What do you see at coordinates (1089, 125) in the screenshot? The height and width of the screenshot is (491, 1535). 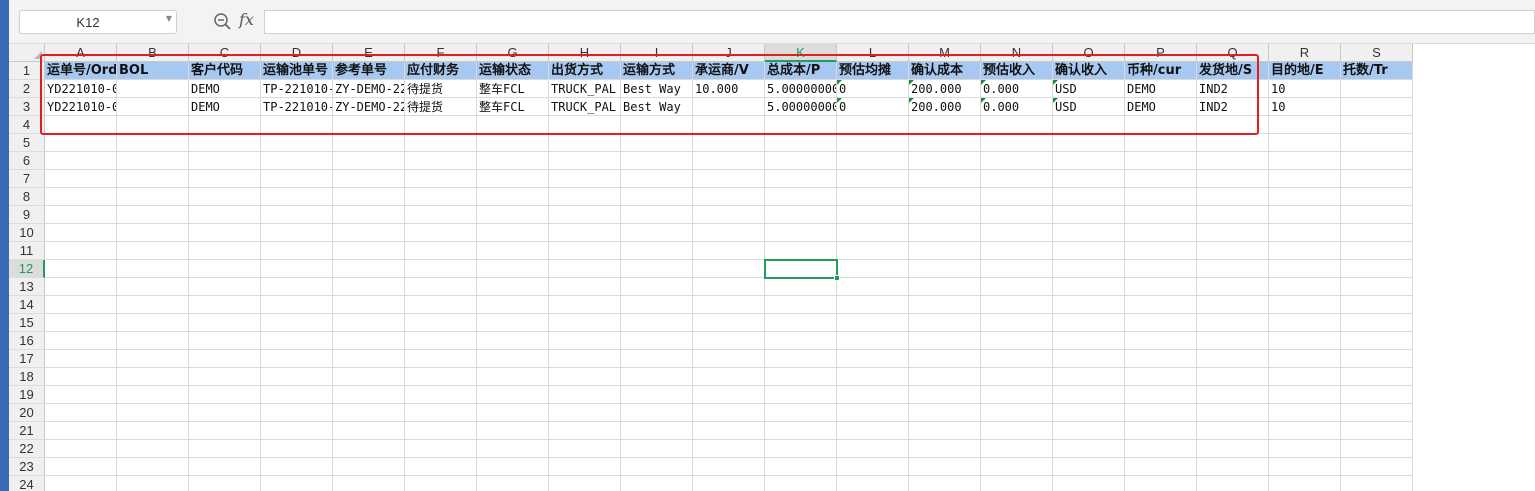 I see `cell-o4` at bounding box center [1089, 125].